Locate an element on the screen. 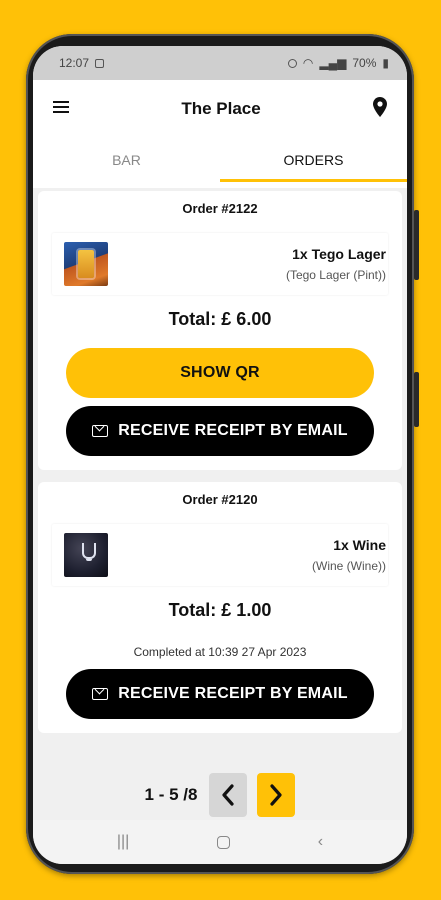  signal-icon: ▂▄▆ is located at coordinates (333, 63).